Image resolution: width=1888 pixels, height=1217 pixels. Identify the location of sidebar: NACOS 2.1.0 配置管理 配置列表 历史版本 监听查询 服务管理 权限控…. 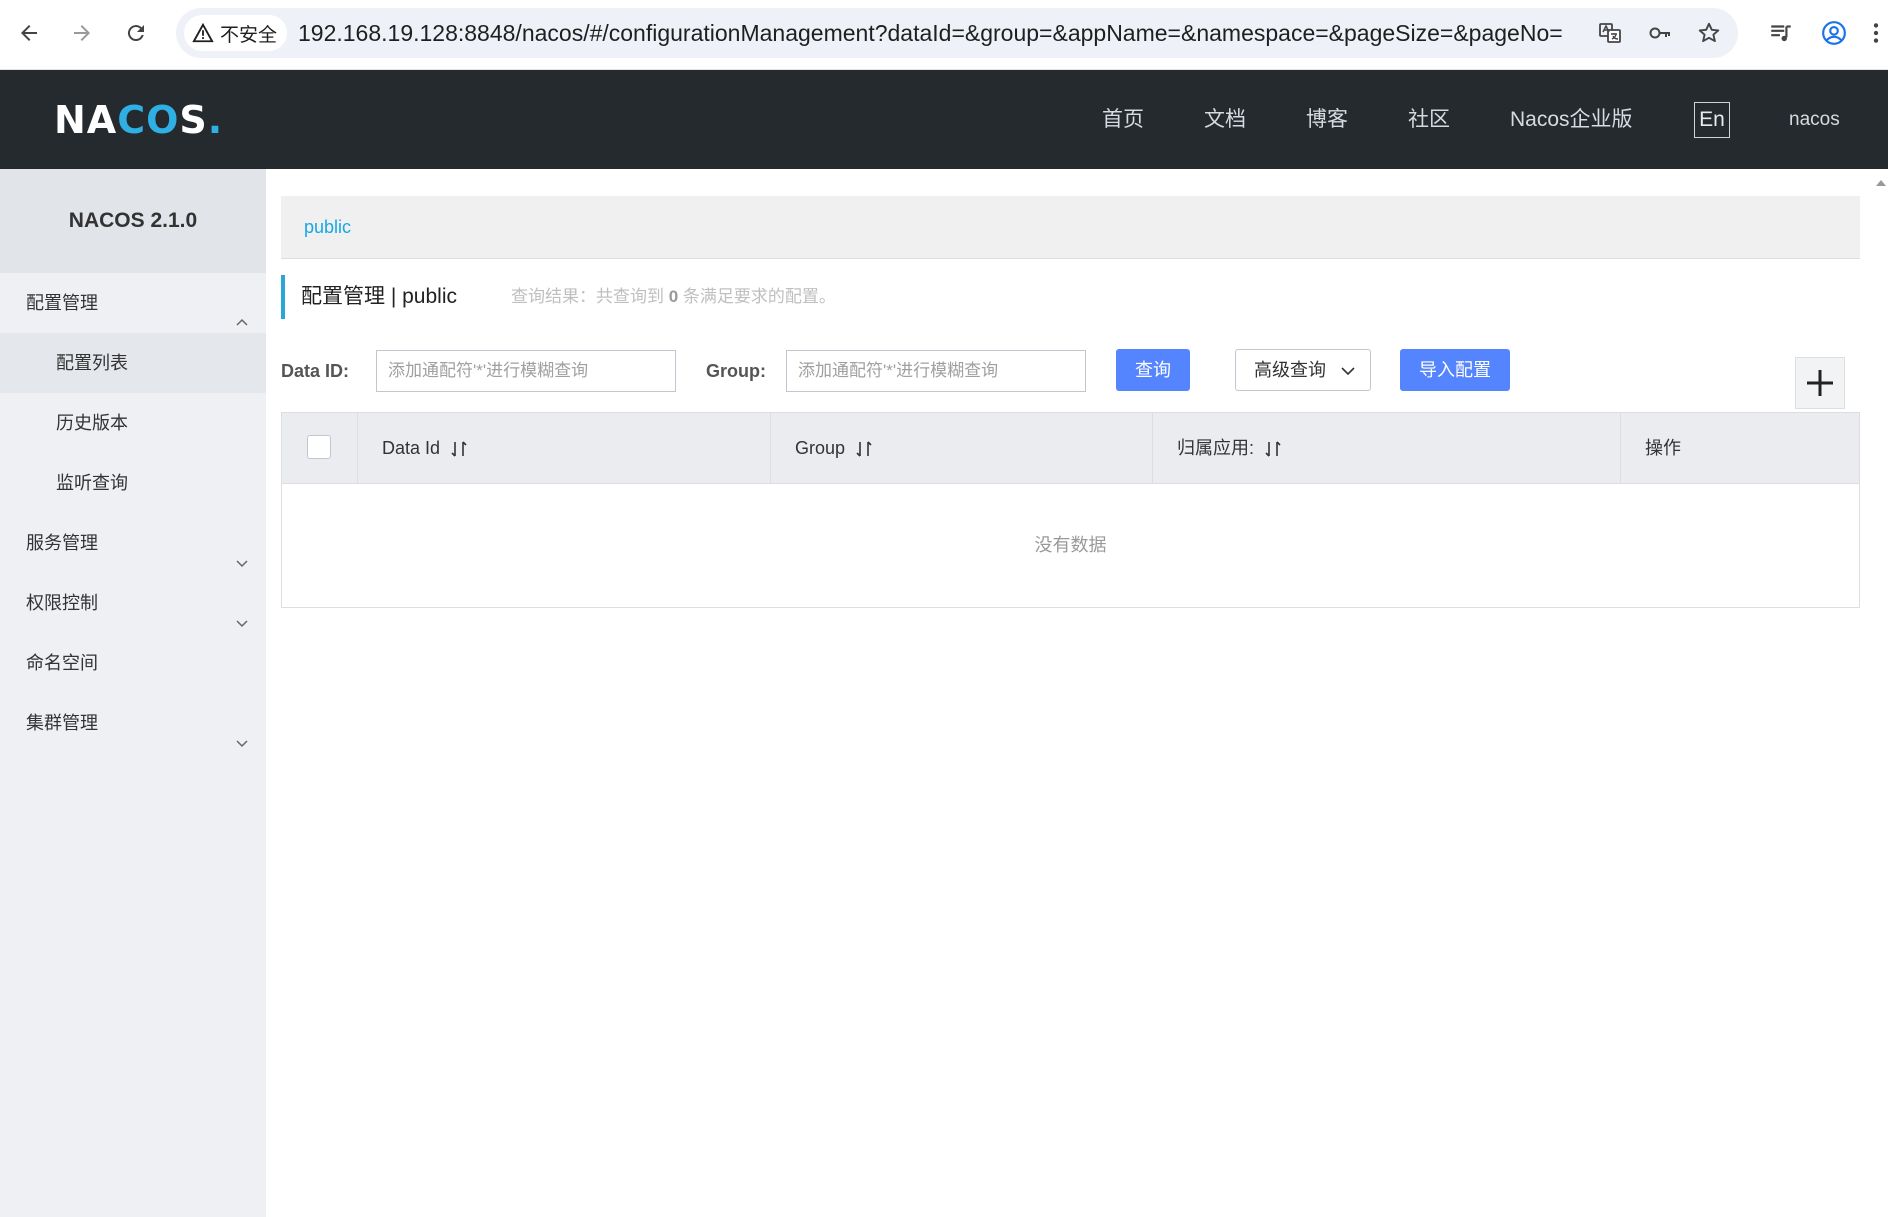
(133, 693).